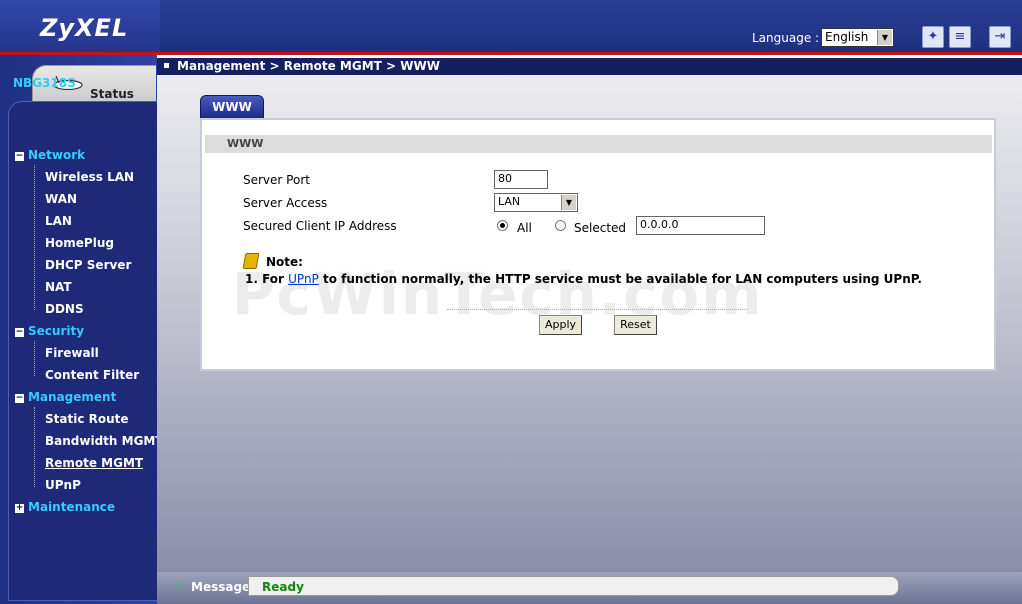 This screenshot has height=604, width=1022. What do you see at coordinates (64, 309) in the screenshot?
I see `sidebar-item-ddns: DDNS` at bounding box center [64, 309].